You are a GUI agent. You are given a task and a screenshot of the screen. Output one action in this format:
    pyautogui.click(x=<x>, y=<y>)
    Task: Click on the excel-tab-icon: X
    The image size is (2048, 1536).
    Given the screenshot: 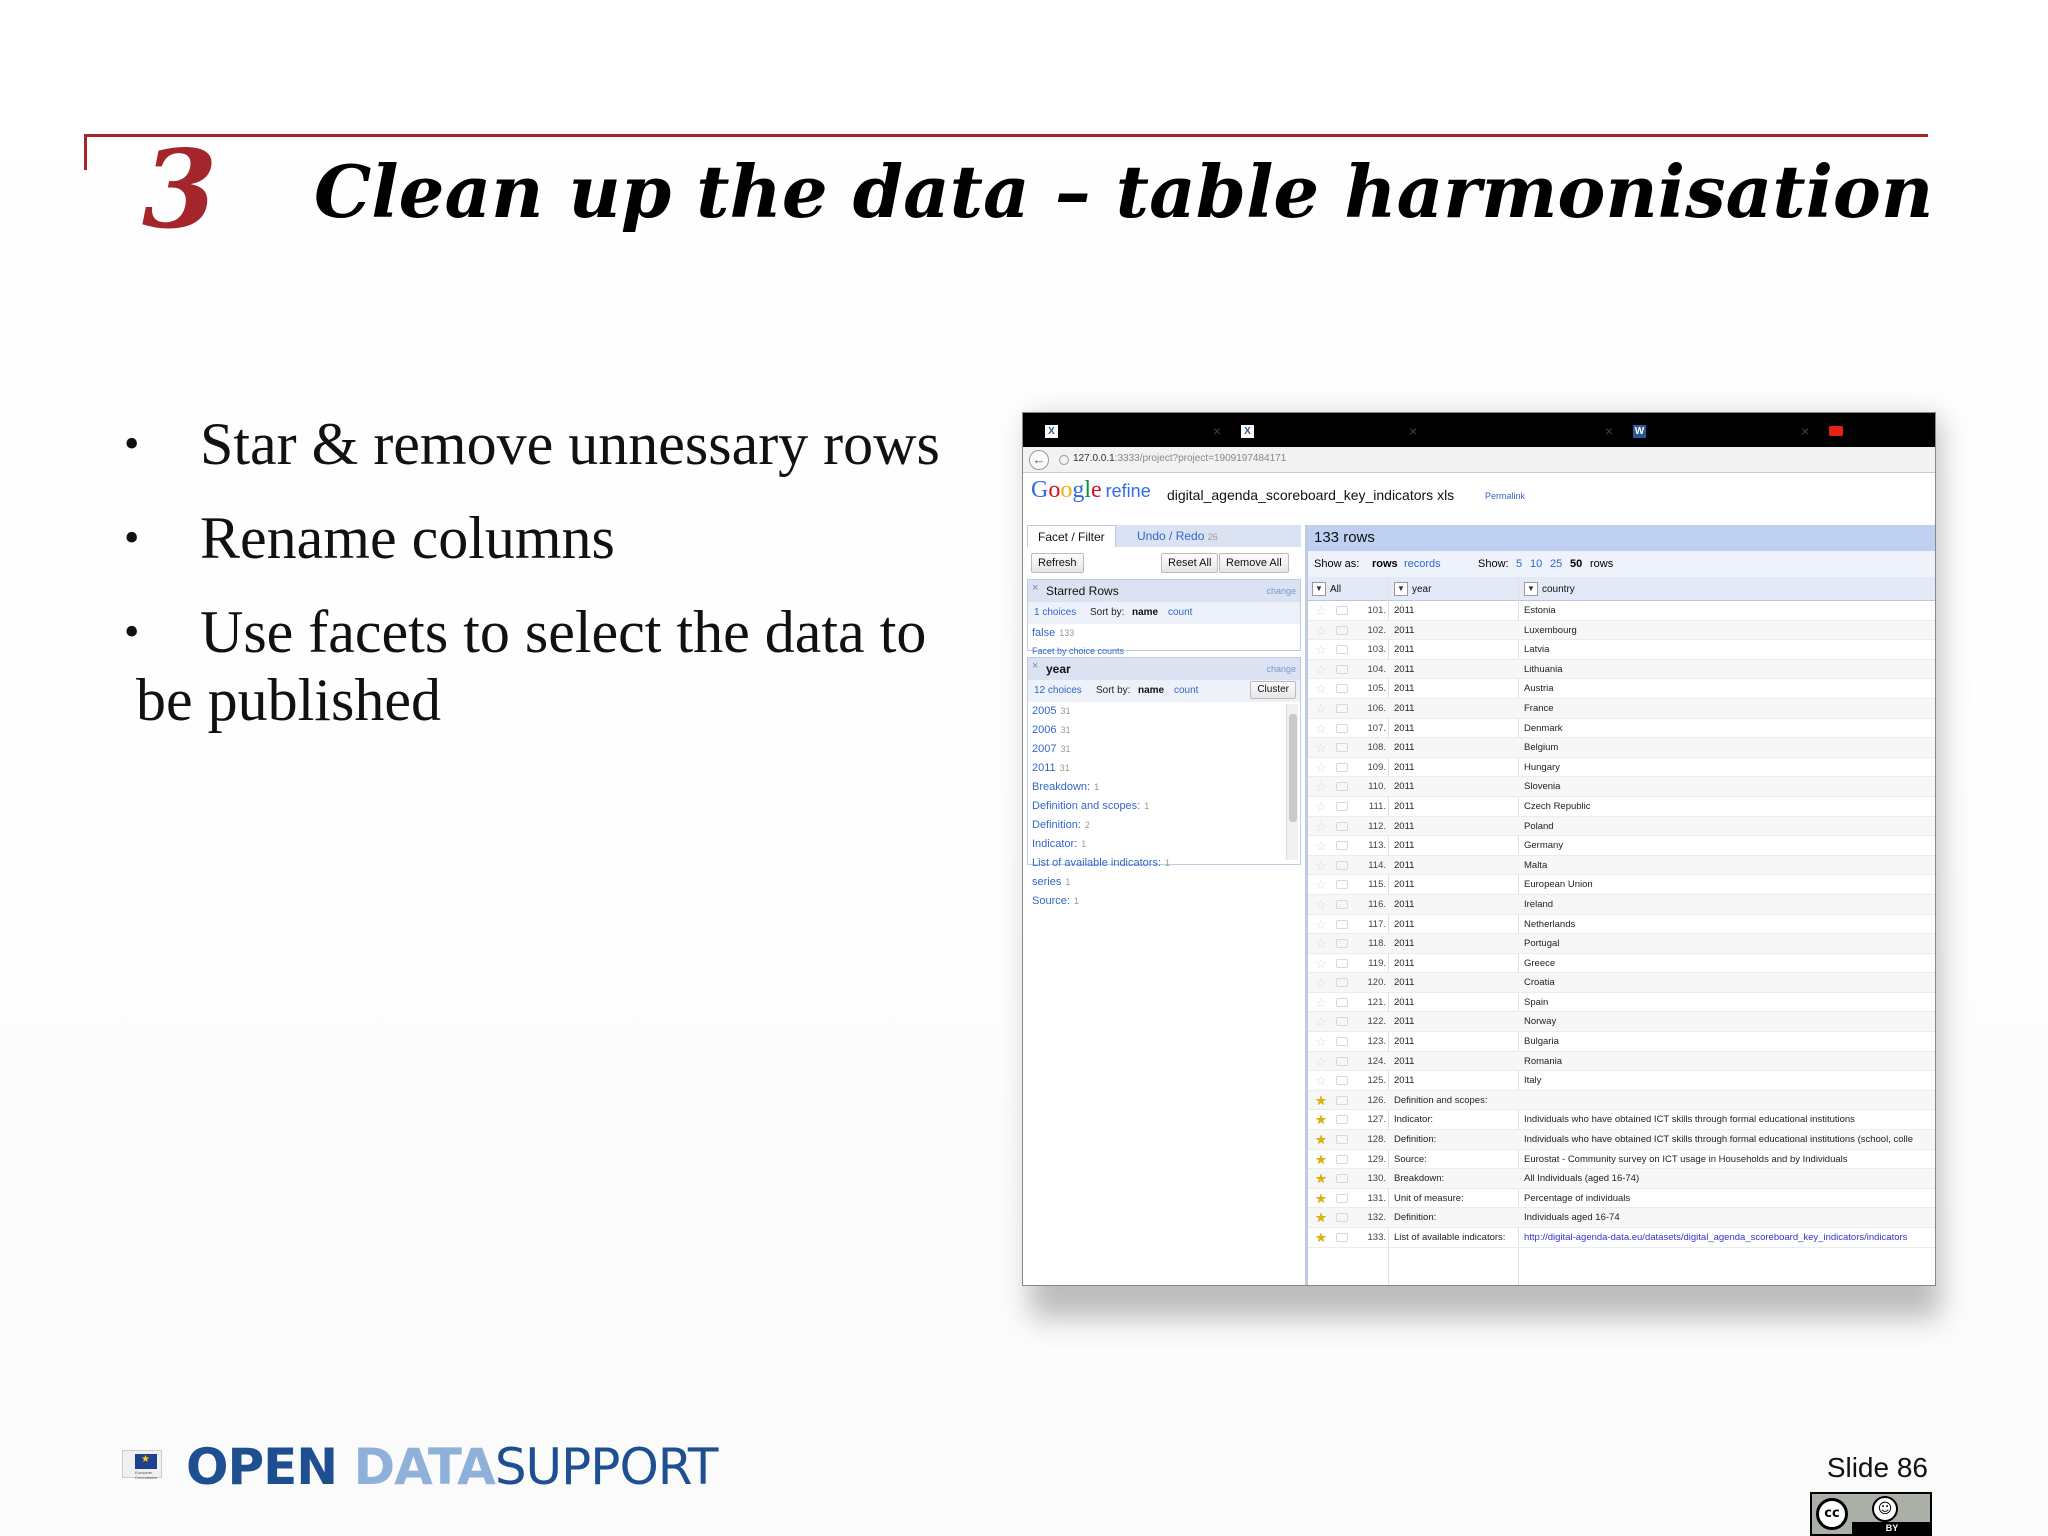 What is the action you would take?
    pyautogui.click(x=1247, y=431)
    